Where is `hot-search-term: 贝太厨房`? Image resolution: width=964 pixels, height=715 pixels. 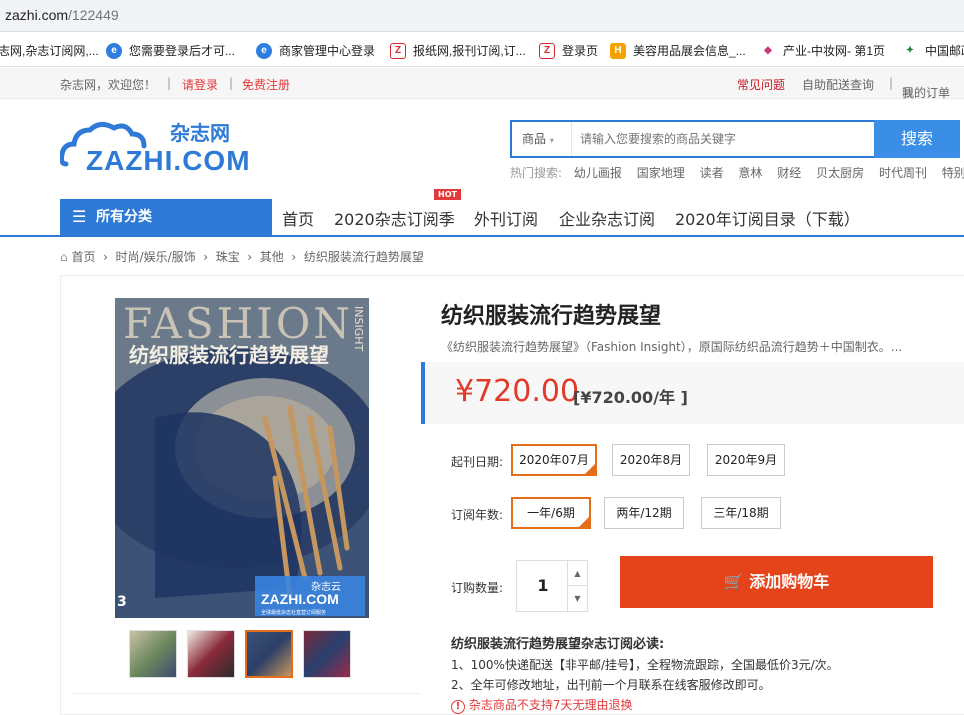 hot-search-term: 贝太厨房 is located at coordinates (840, 173).